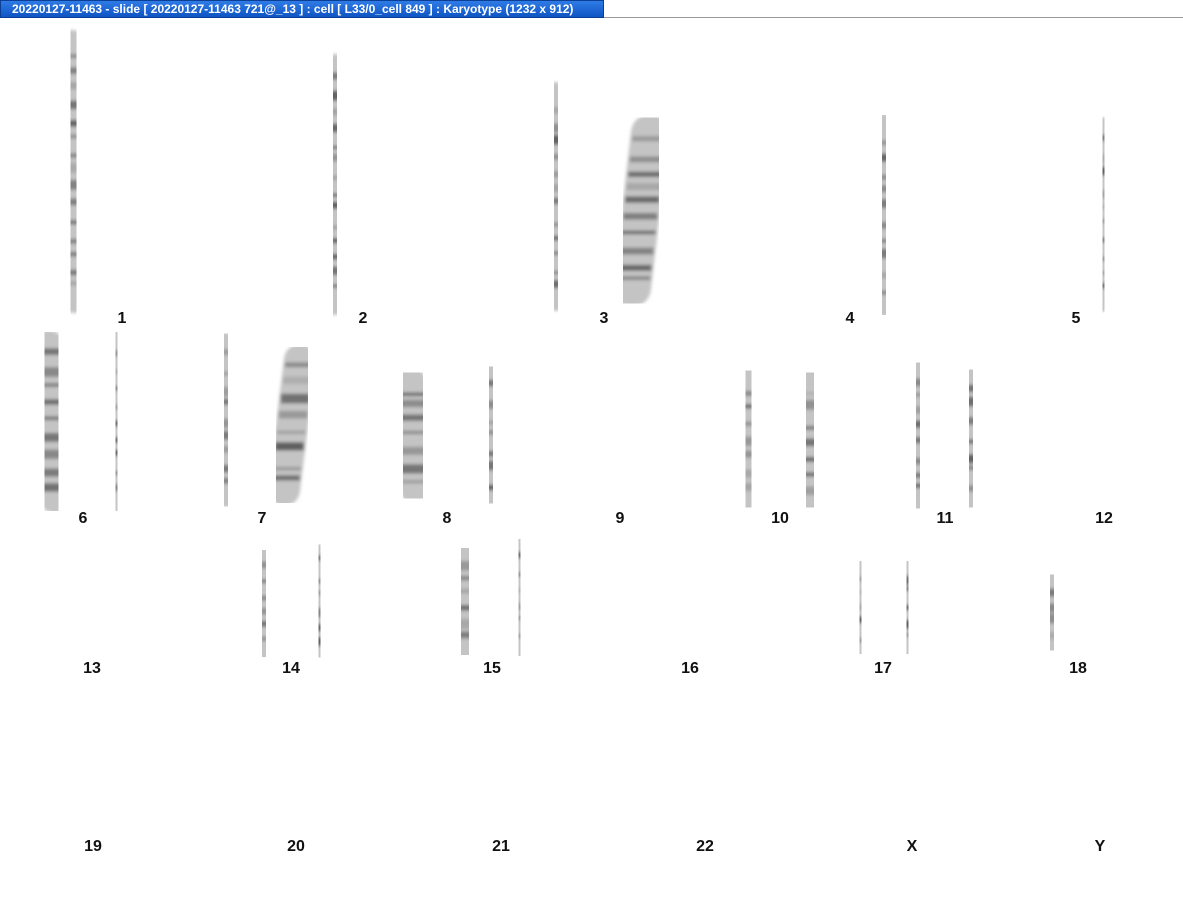 The width and height of the screenshot is (1183, 899). I want to click on chromosome-2-a, so click(335, 184).